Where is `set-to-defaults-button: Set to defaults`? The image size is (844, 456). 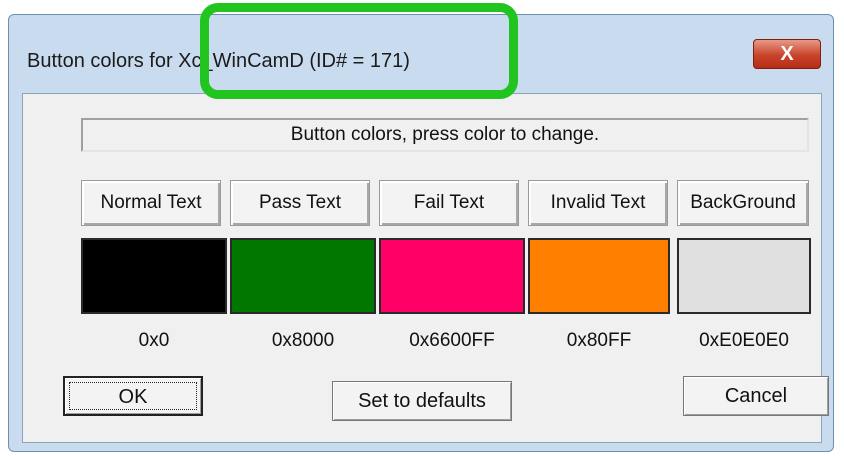
set-to-defaults-button: Set to defaults is located at coordinates (422, 401).